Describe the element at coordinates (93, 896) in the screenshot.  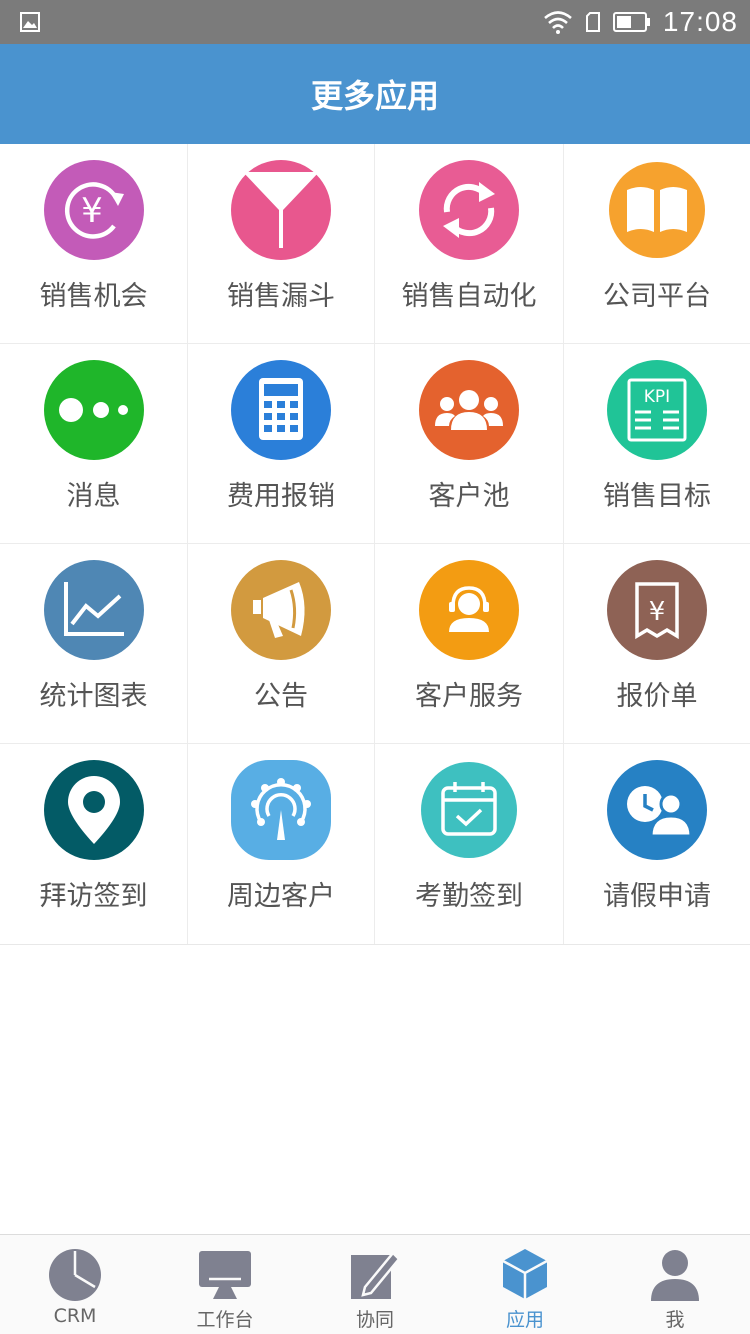
I see `app-label: 拜访签到` at that location.